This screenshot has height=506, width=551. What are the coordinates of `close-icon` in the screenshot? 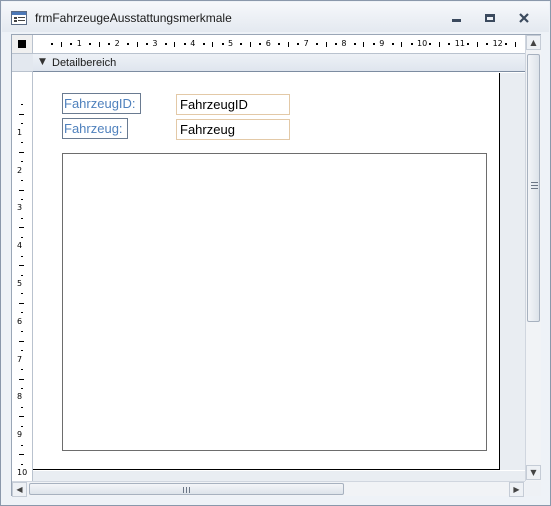 It's located at (524, 18).